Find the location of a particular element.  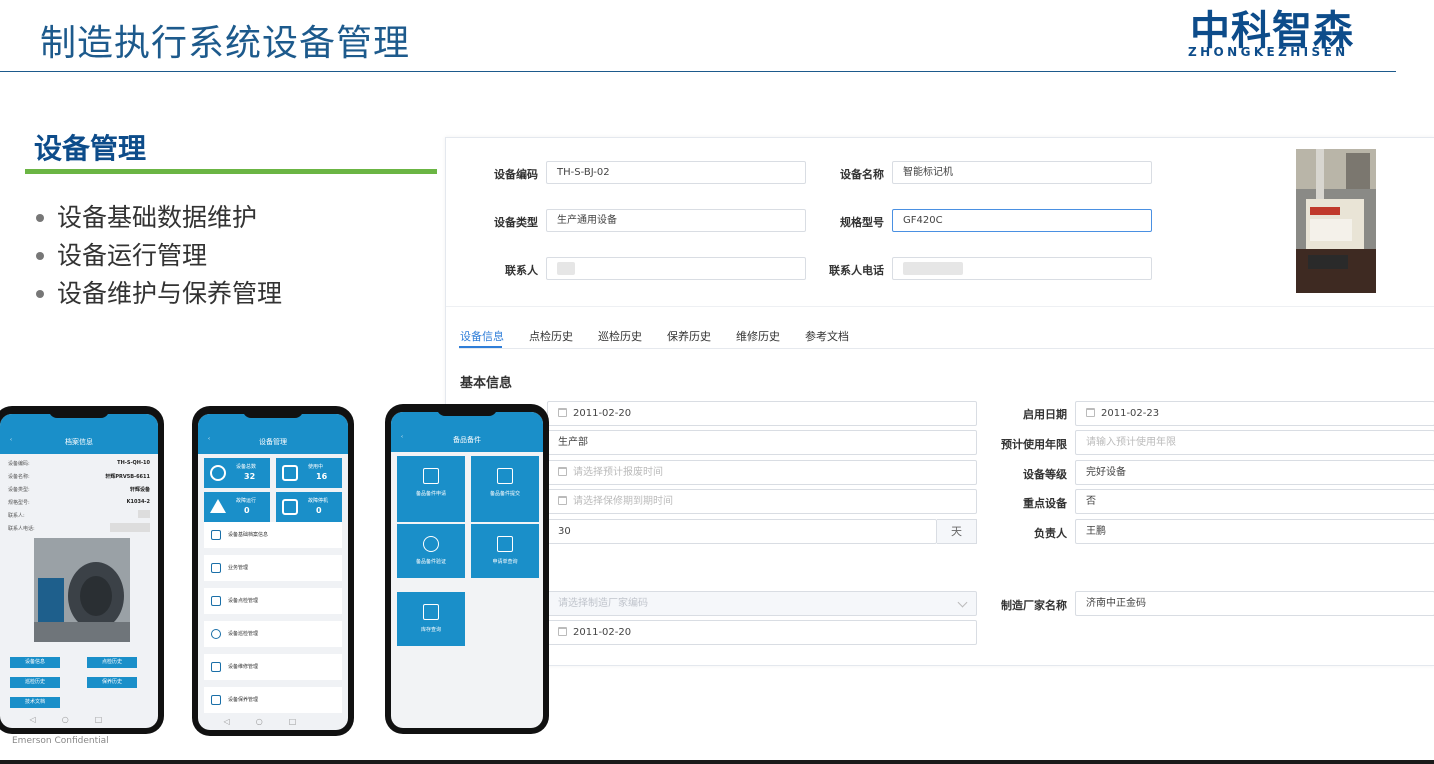

scrap-date-input: 请选择预计报废时间 is located at coordinates (762, 472).